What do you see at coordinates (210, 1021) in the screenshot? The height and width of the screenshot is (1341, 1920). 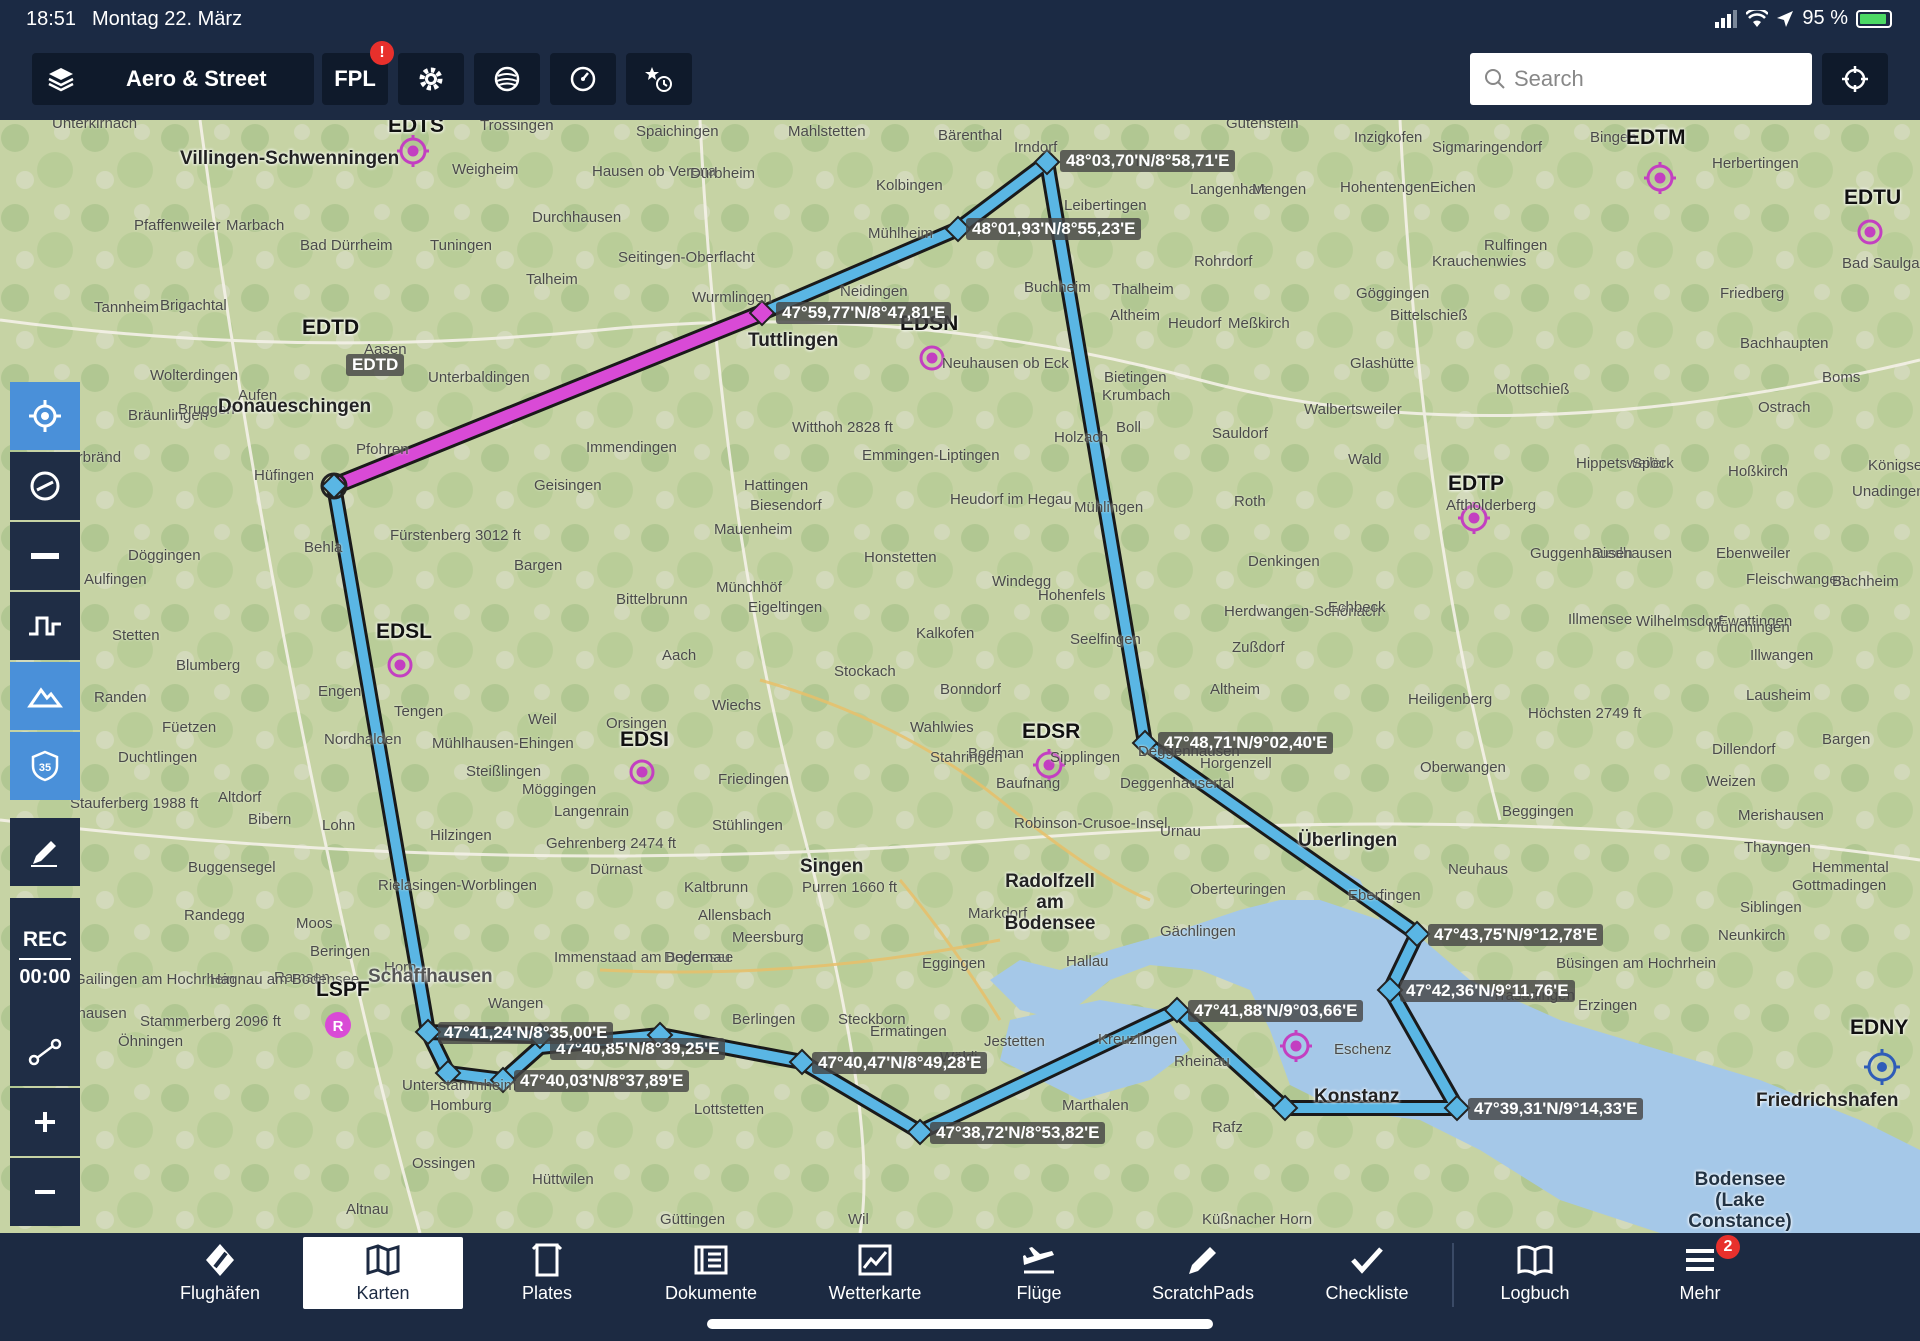 I see `place-label: Stammerberg 2096 ft` at bounding box center [210, 1021].